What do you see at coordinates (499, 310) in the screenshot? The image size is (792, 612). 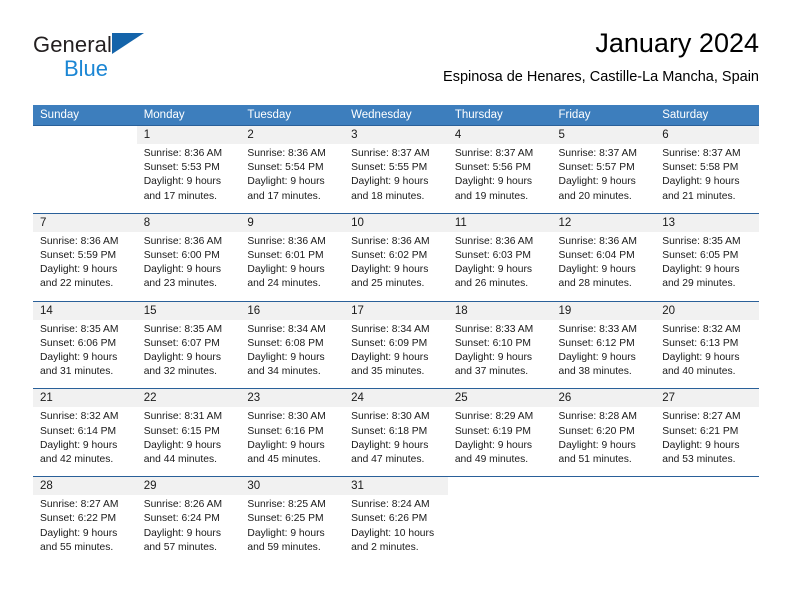 I see `day-number: 18` at bounding box center [499, 310].